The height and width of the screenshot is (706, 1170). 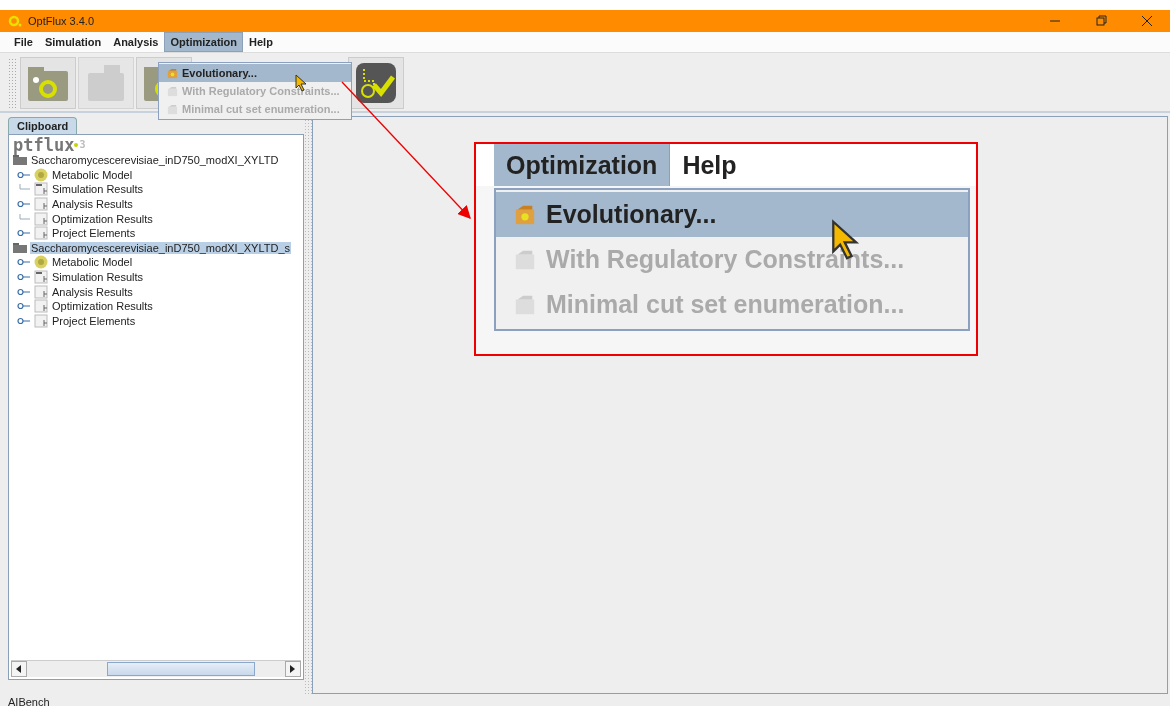 What do you see at coordinates (62, 21) in the screenshot?
I see `window-title: OptFlux 3.4.0` at bounding box center [62, 21].